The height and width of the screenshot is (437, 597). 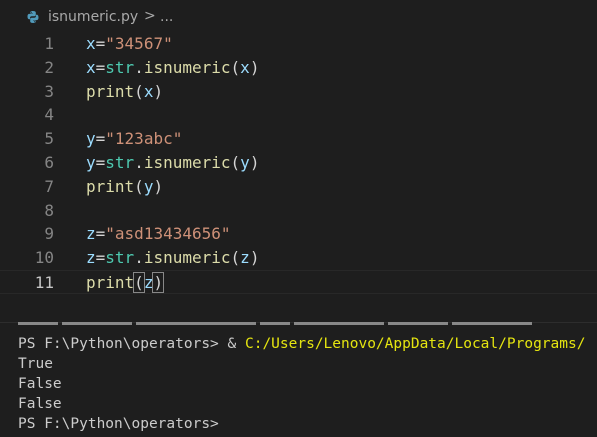 I want to click on code-line: 10 z=str.isnumeric(z), so click(x=298, y=258).